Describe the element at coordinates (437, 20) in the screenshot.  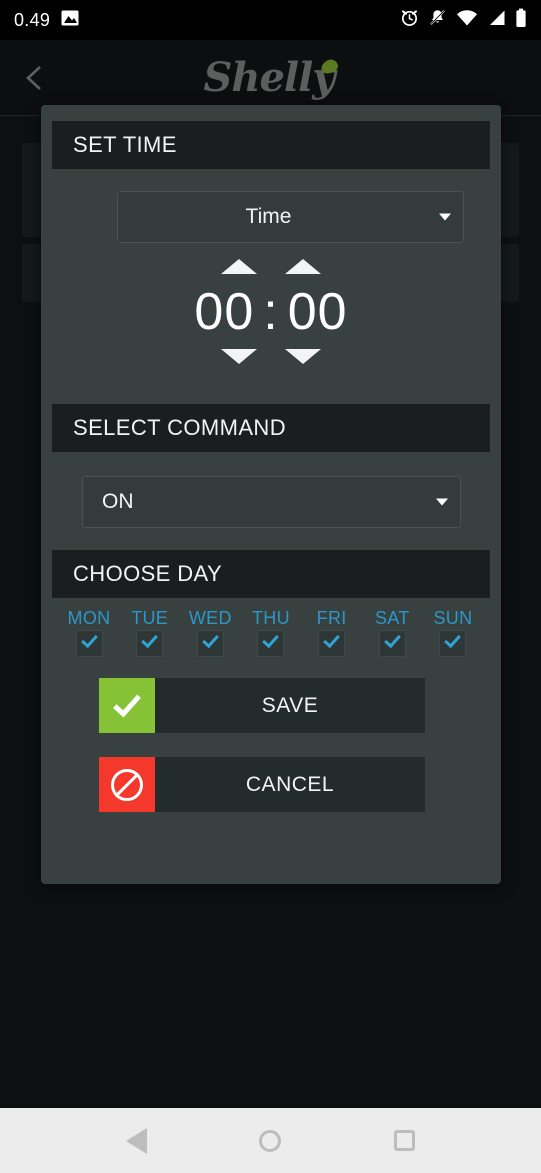
I see `bell-muted-icon` at that location.